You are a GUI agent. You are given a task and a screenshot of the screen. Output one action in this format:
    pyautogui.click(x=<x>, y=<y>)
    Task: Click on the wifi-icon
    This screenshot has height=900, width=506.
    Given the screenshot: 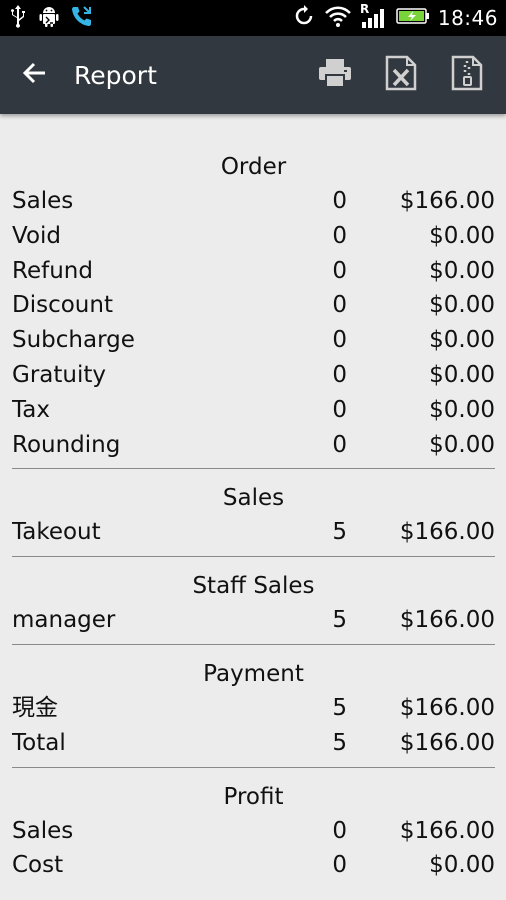 What is the action you would take?
    pyautogui.click(x=338, y=18)
    